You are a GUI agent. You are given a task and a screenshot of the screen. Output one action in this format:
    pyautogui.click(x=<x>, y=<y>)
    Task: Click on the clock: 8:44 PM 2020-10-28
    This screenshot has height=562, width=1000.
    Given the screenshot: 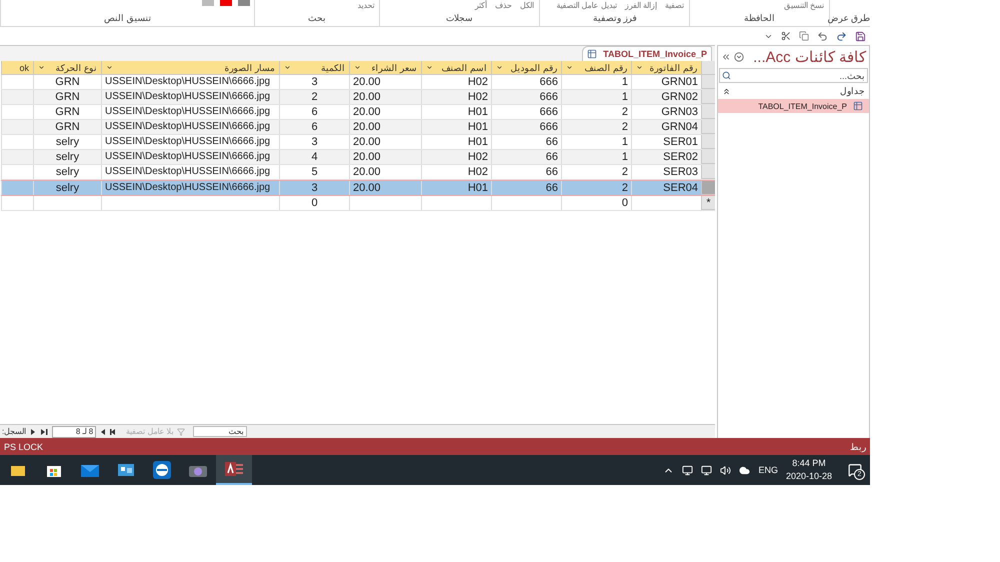 What is the action you would take?
    pyautogui.click(x=809, y=470)
    